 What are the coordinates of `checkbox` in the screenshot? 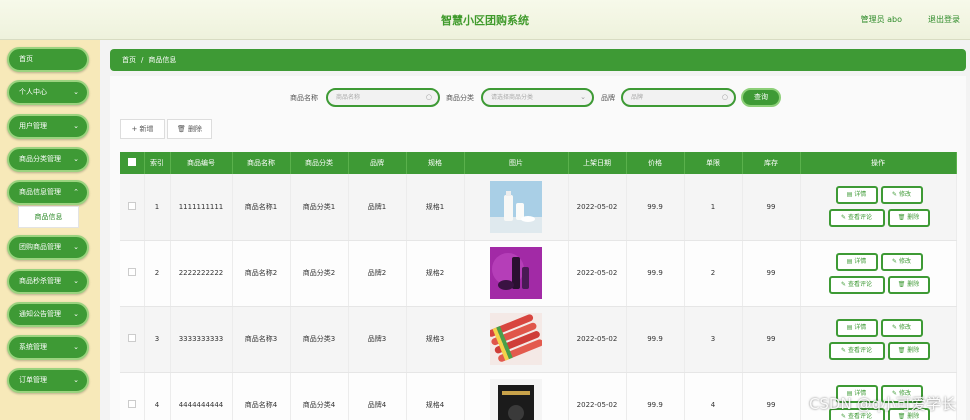 It's located at (131, 162).